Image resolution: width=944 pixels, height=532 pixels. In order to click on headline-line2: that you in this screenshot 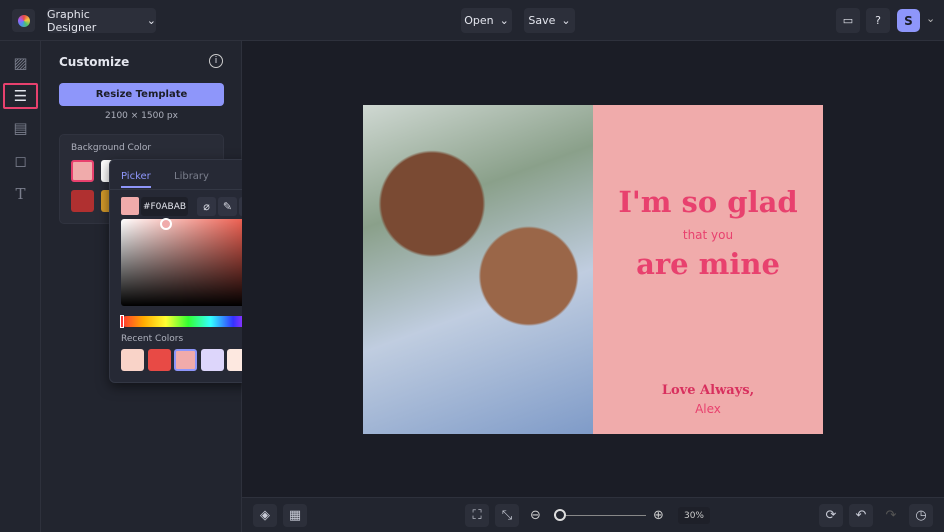, I will do `click(708, 235)`.